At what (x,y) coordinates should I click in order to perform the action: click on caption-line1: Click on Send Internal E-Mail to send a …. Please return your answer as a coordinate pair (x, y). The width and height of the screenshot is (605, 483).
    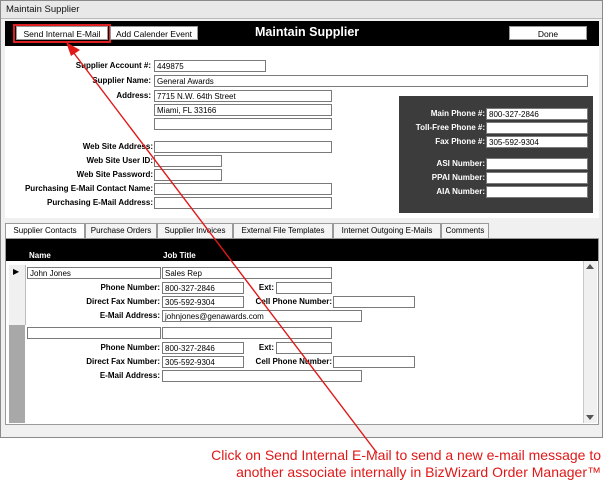
    Looking at the image, I should click on (406, 455).